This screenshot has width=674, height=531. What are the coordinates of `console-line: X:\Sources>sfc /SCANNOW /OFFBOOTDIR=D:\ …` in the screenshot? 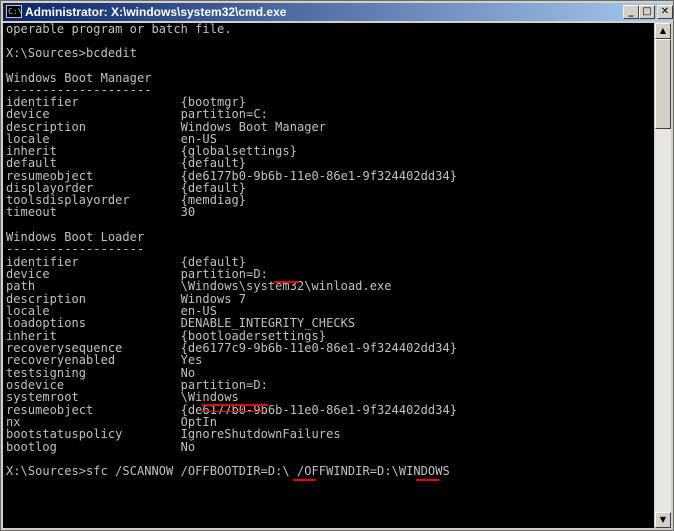 It's located at (228, 471).